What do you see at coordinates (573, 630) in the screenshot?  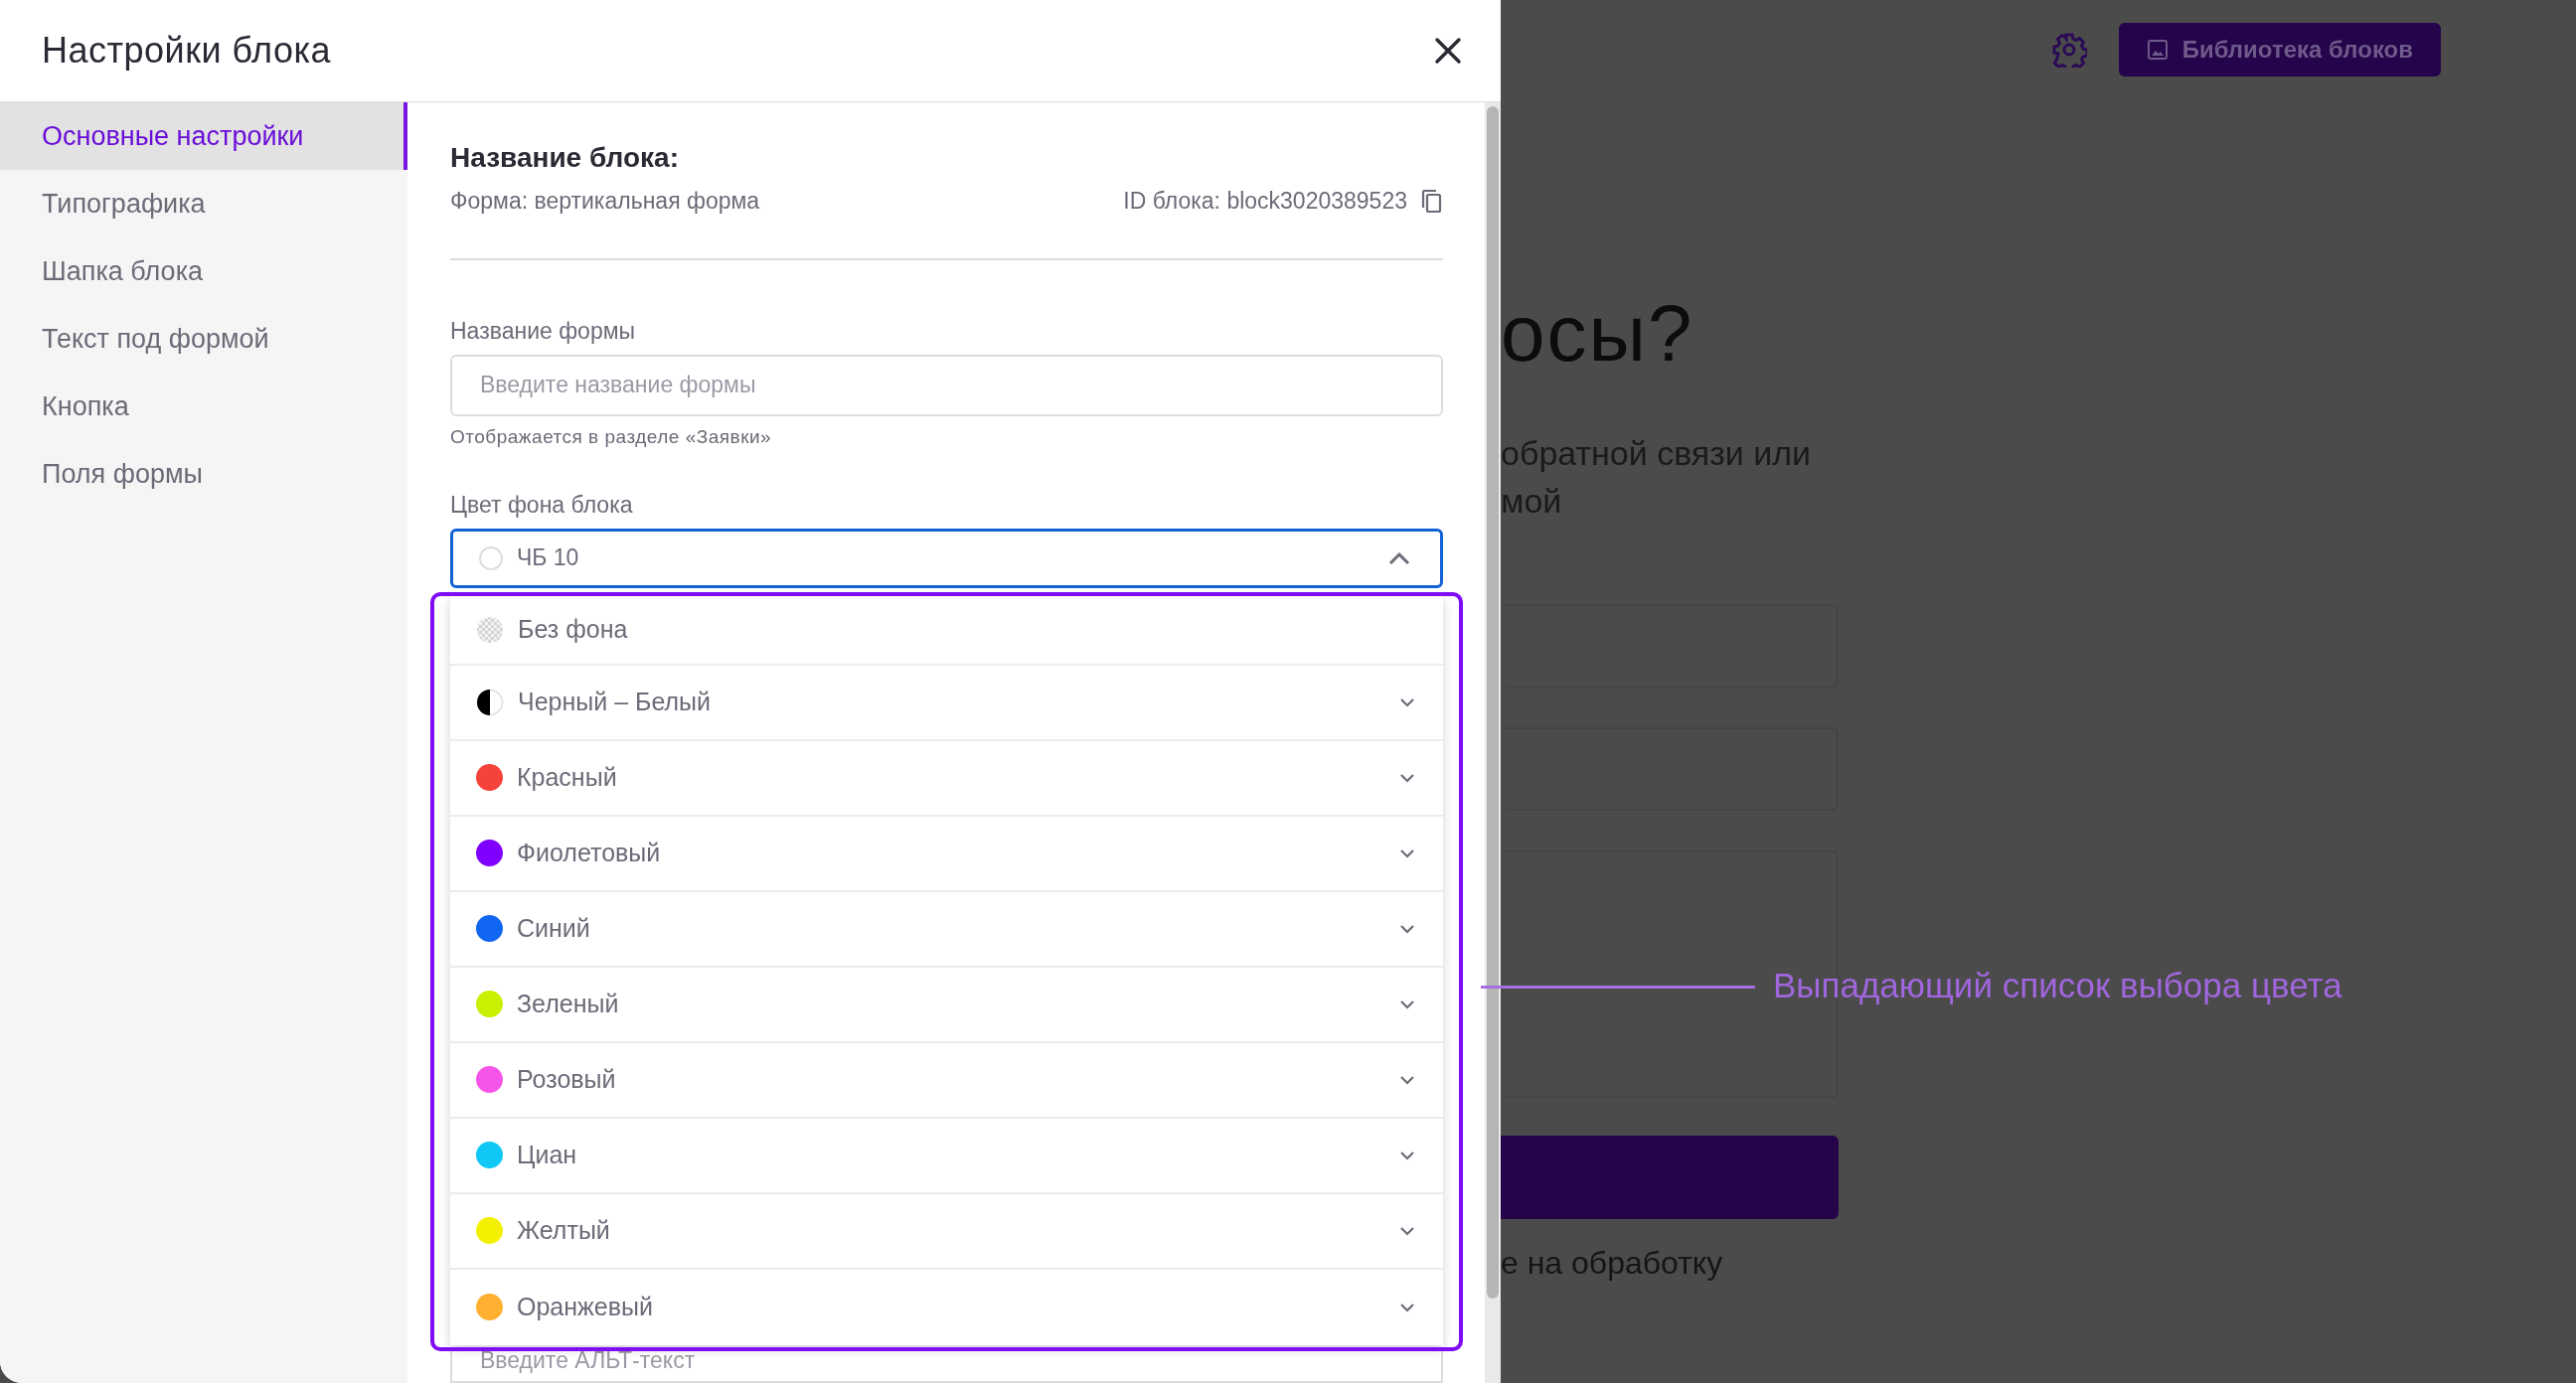 I see `option-label: Без фона` at bounding box center [573, 630].